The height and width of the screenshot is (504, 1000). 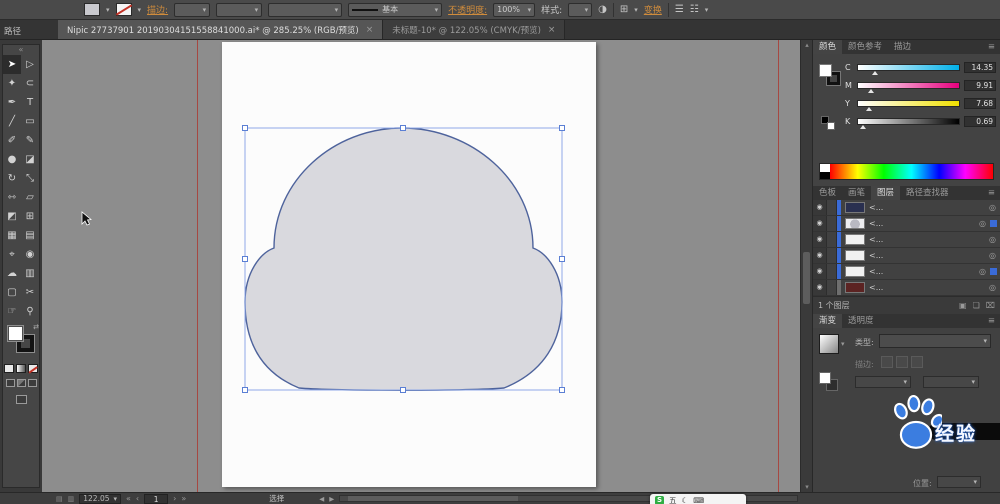 What do you see at coordinates (30, 273) in the screenshot?
I see `tool-column-graph: ▥` at bounding box center [30, 273].